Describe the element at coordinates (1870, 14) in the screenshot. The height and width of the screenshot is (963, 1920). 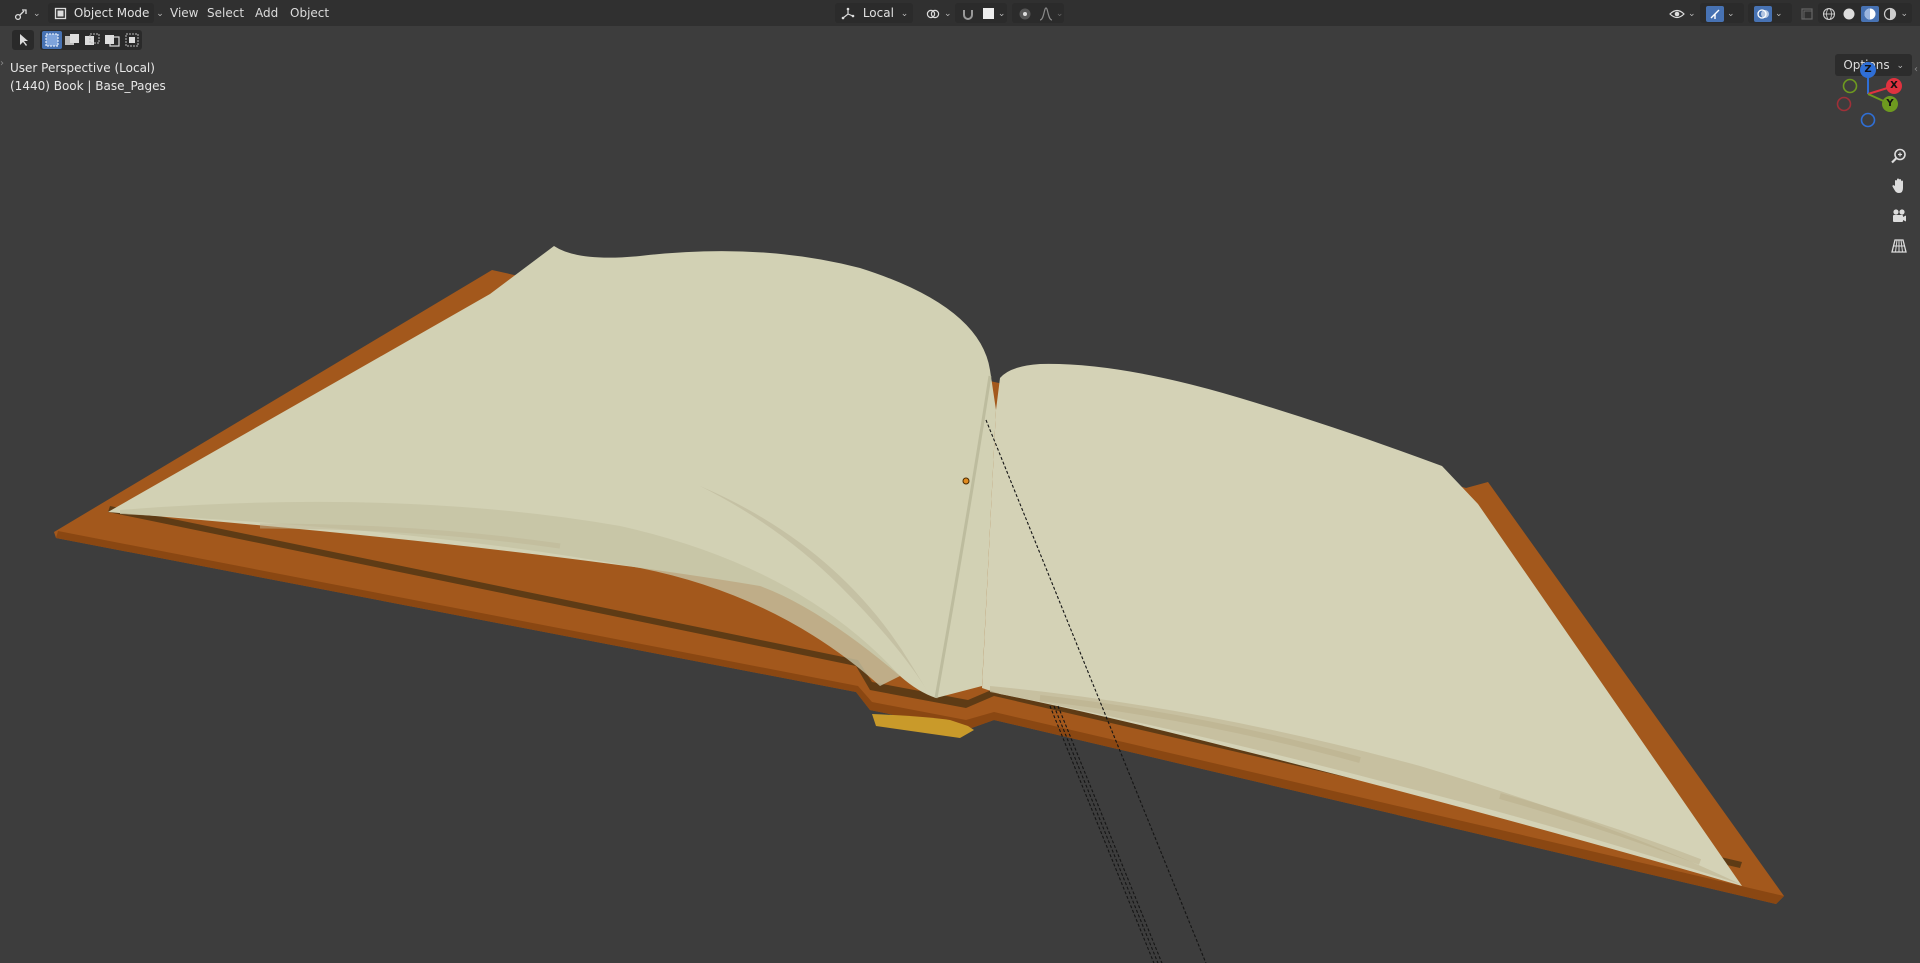
I see `material-preview-icon` at that location.